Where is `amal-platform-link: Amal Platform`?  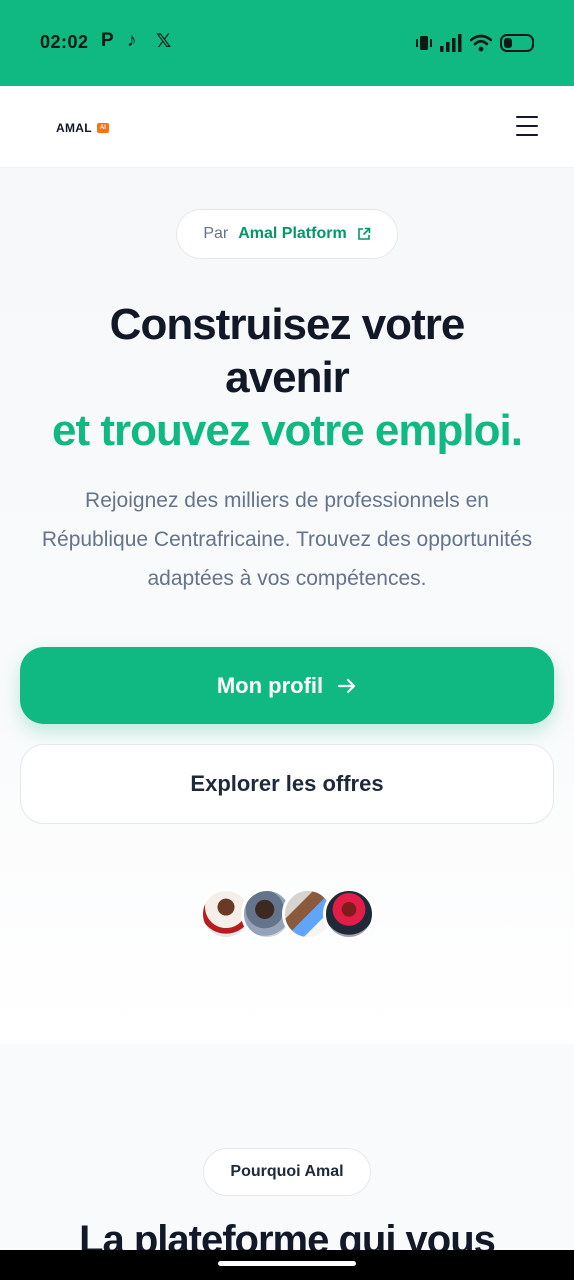
amal-platform-link: Amal Platform is located at coordinates (292, 234).